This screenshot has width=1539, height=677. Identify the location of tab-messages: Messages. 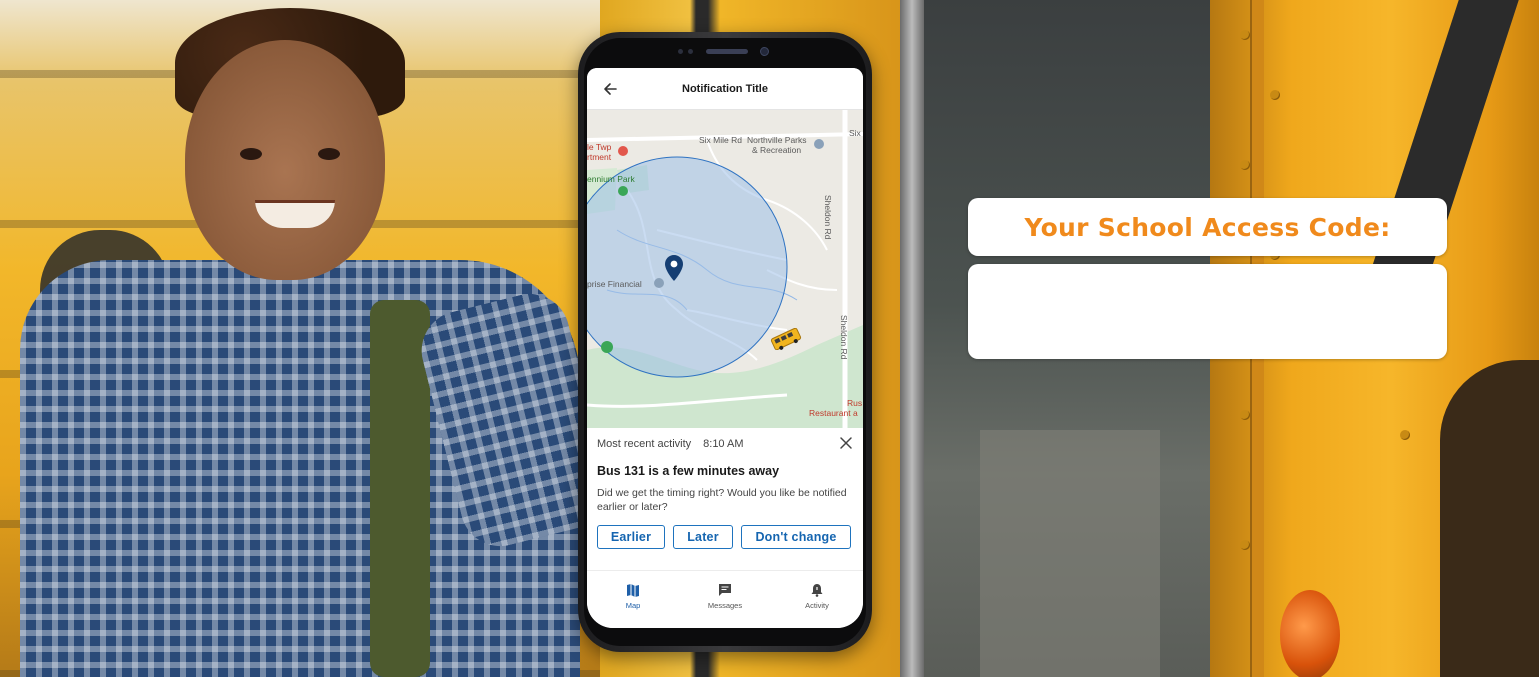
(725, 596).